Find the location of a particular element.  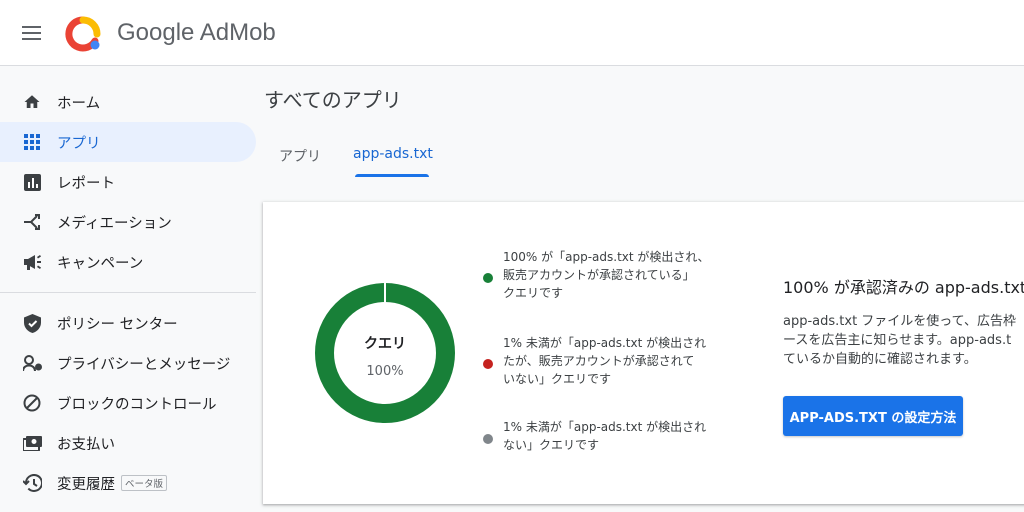

sidebar-item-label: 変更履歴 ベータ版 is located at coordinates (112, 483).